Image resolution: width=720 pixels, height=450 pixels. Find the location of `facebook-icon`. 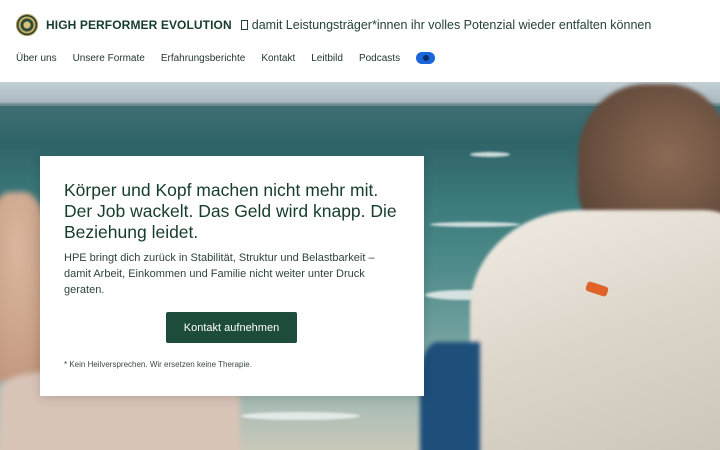

facebook-icon is located at coordinates (426, 58).